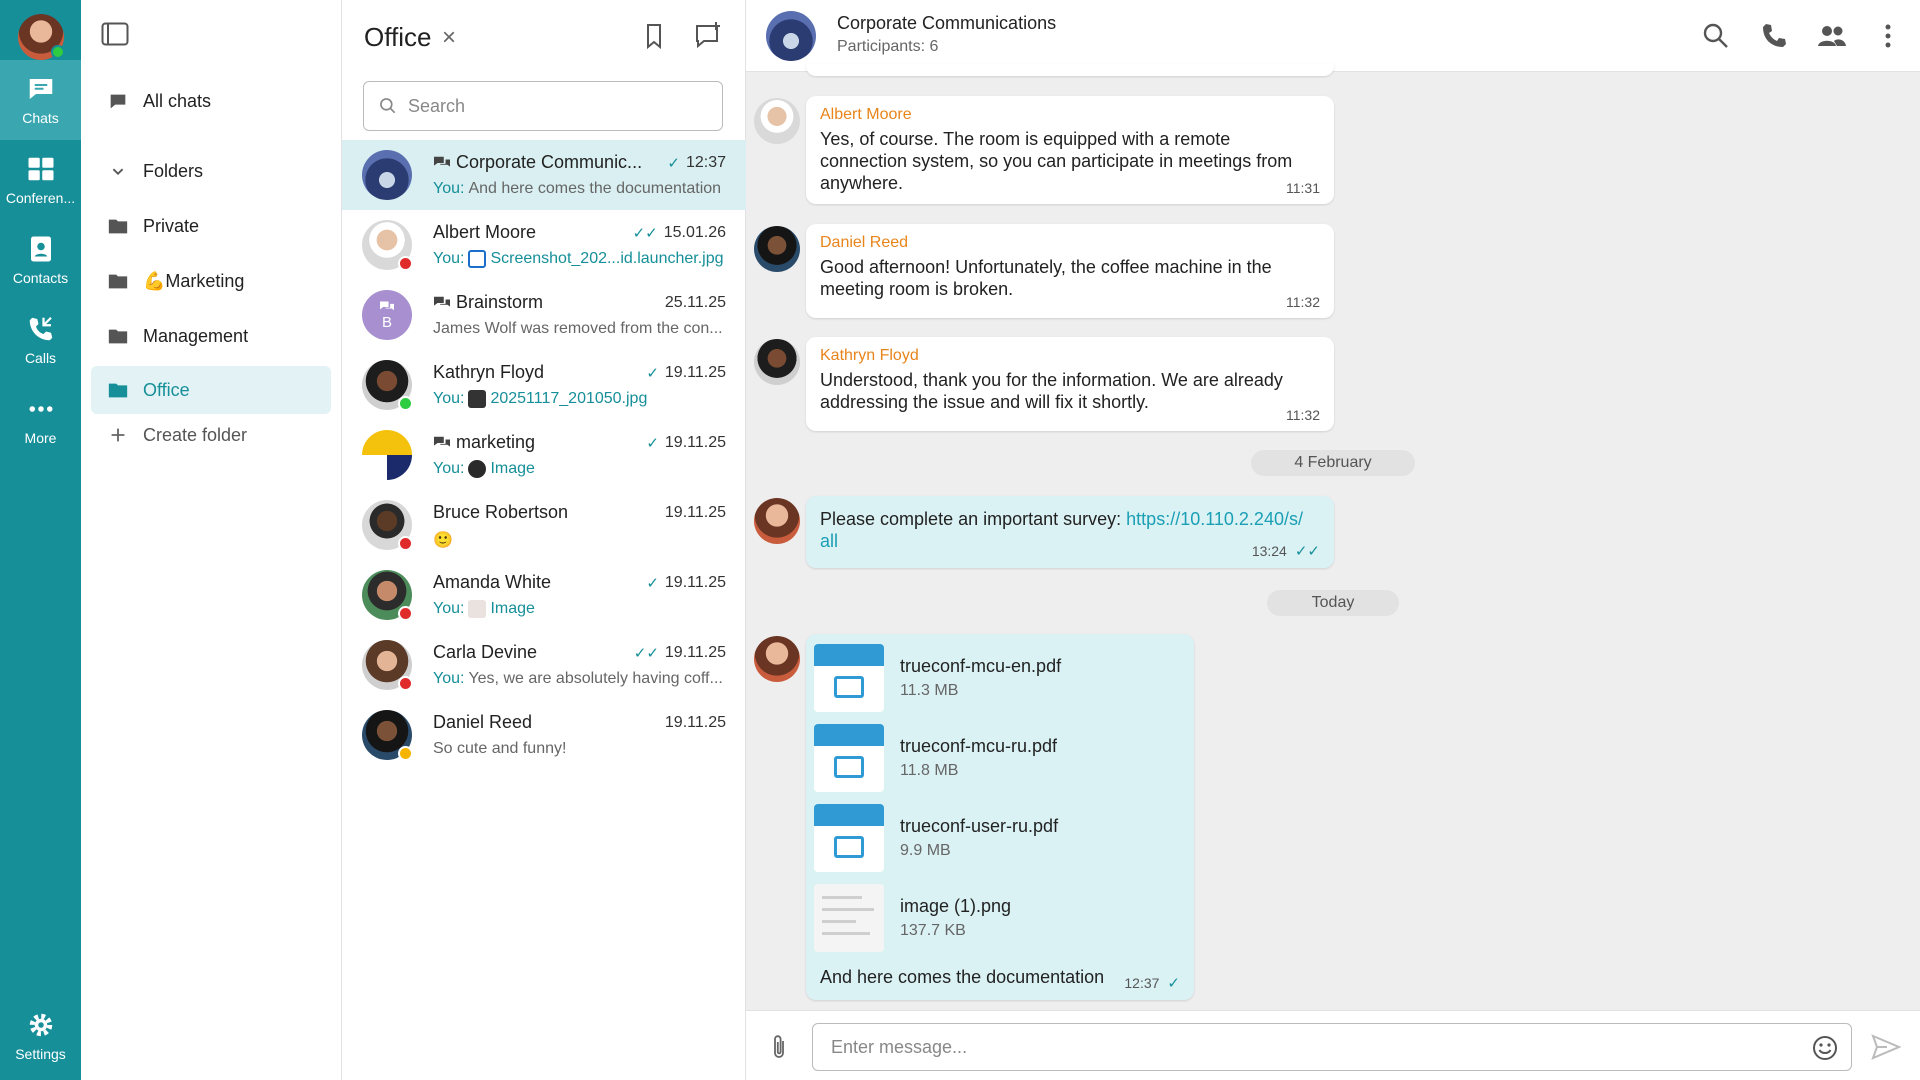  What do you see at coordinates (1333, 463) in the screenshot?
I see `date-separator: 4 February` at bounding box center [1333, 463].